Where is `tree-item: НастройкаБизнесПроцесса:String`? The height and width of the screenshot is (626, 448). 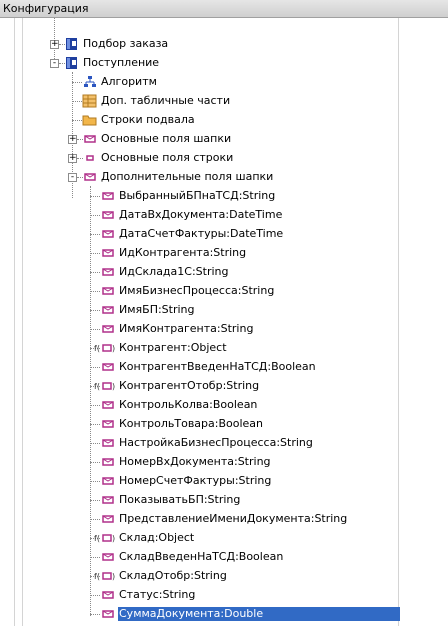 tree-item: НастройкаБизнесПроцесса:String is located at coordinates (224, 443).